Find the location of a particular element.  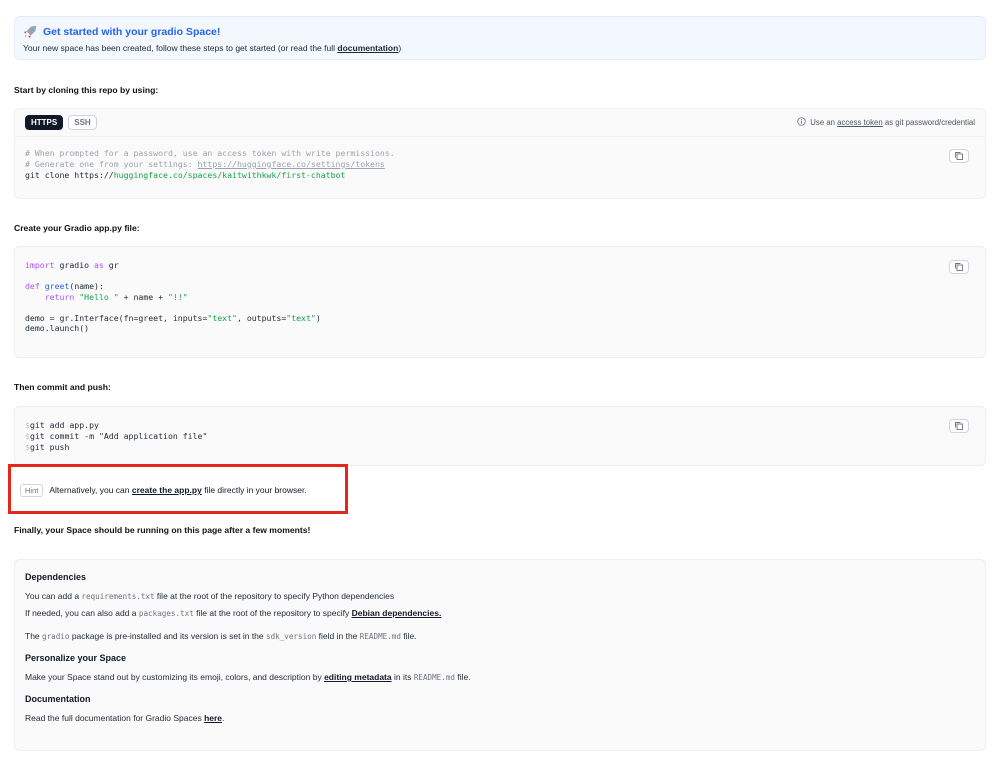

inline-code: sdk_version is located at coordinates (291, 636).